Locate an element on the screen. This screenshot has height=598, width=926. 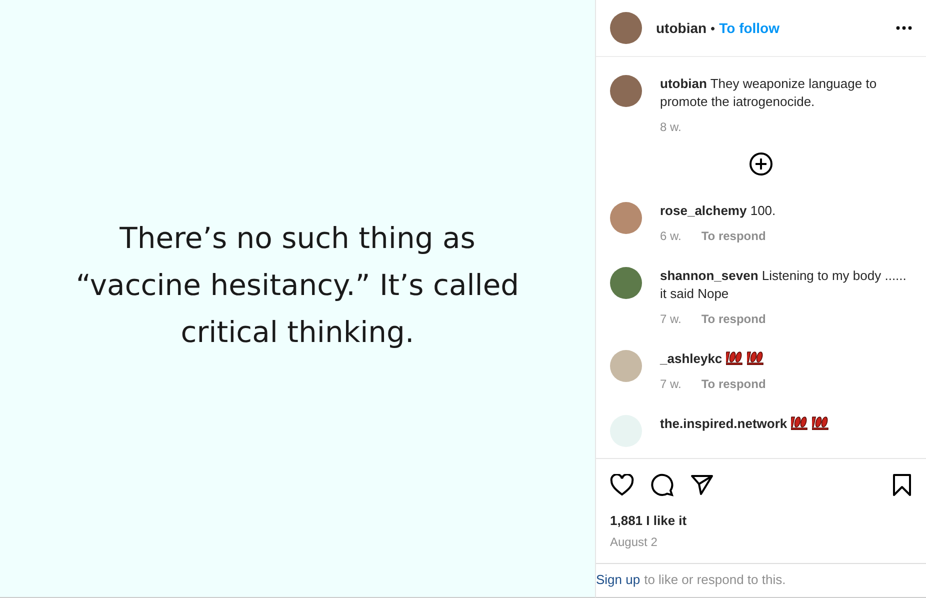
comment-text: rose_alchemy 100. is located at coordinates (718, 211).